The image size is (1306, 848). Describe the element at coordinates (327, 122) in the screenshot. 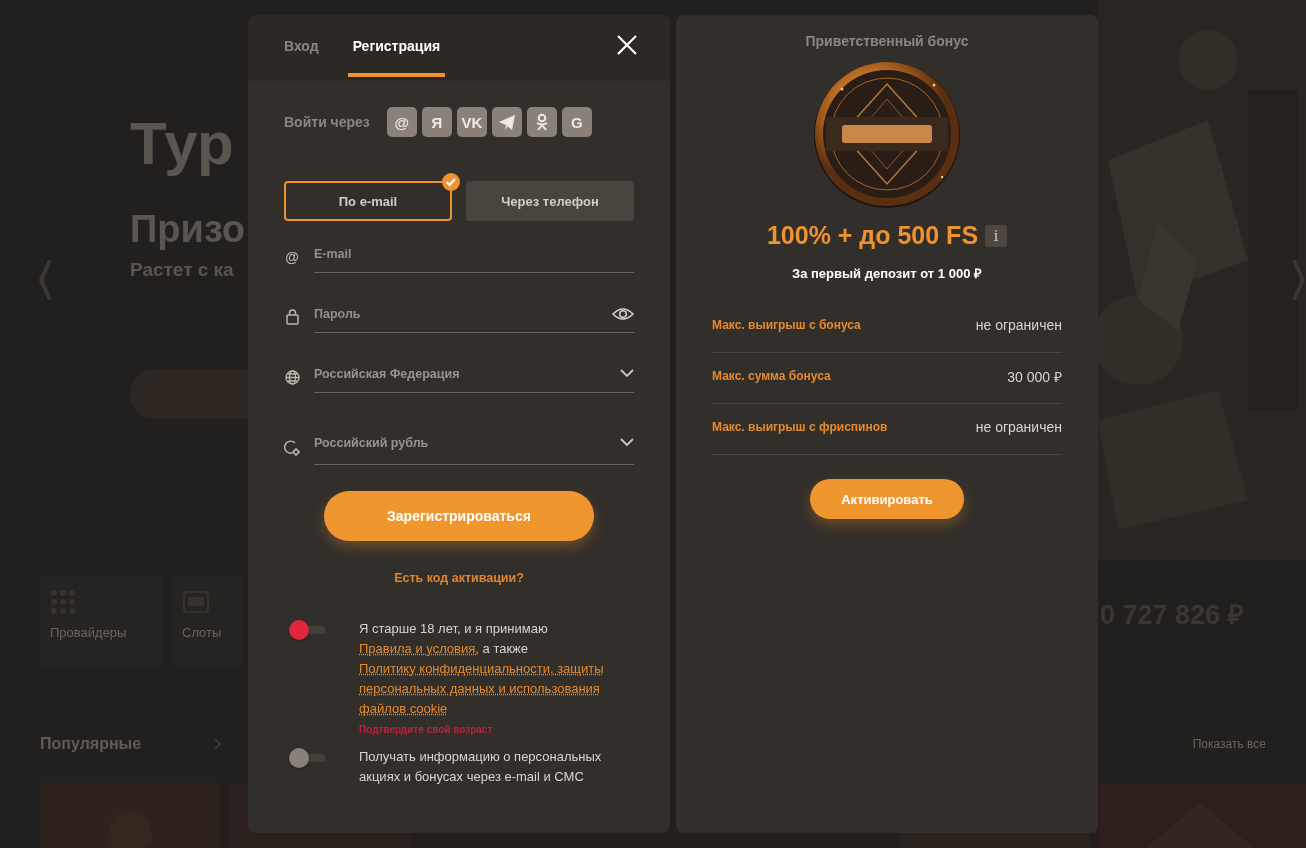

I see `social-login-label: Войти через` at that location.